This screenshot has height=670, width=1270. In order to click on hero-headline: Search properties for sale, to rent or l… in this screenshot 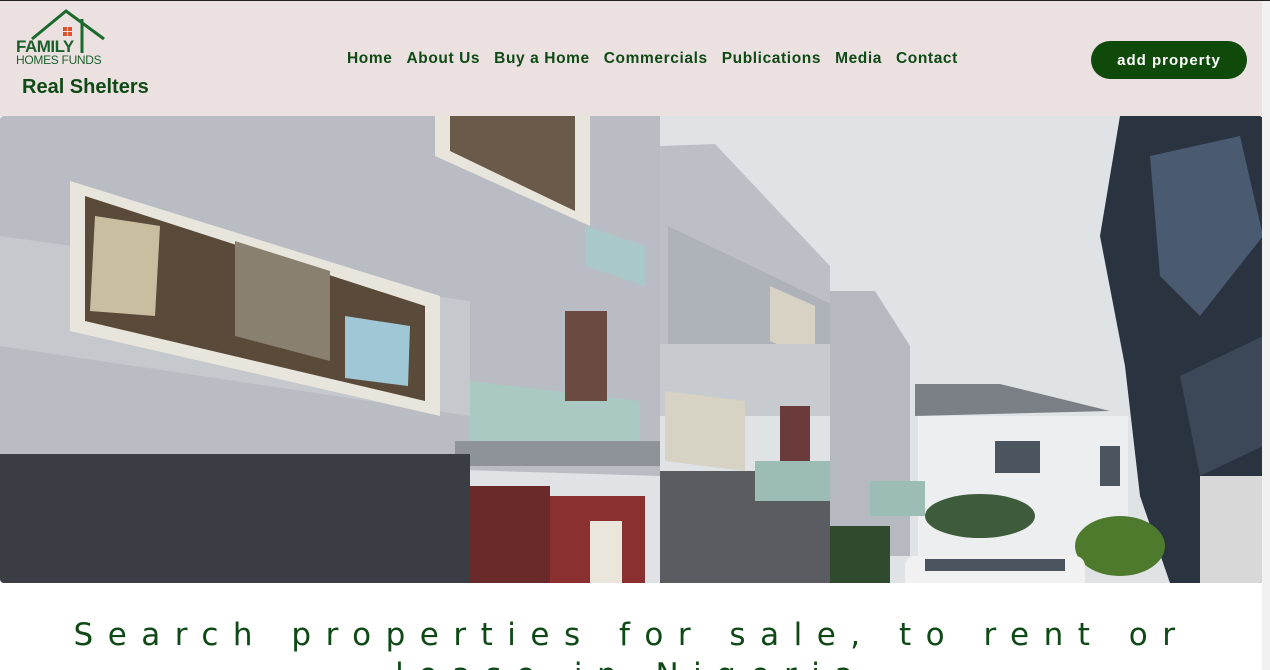, I will do `click(631, 643)`.